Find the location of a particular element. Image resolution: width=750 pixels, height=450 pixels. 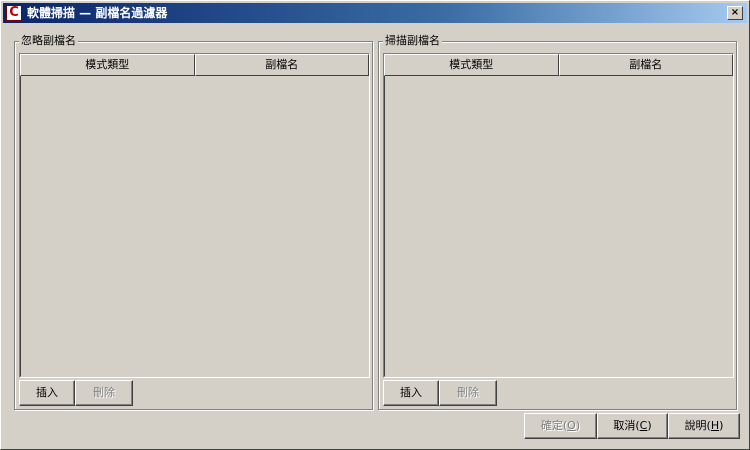

scan-delete-button: 刪除 is located at coordinates (468, 393).